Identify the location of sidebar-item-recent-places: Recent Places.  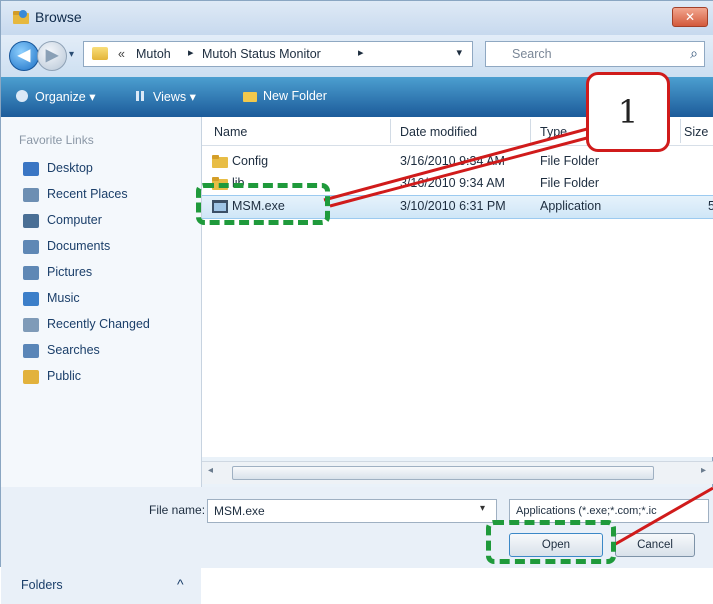
(75, 197).